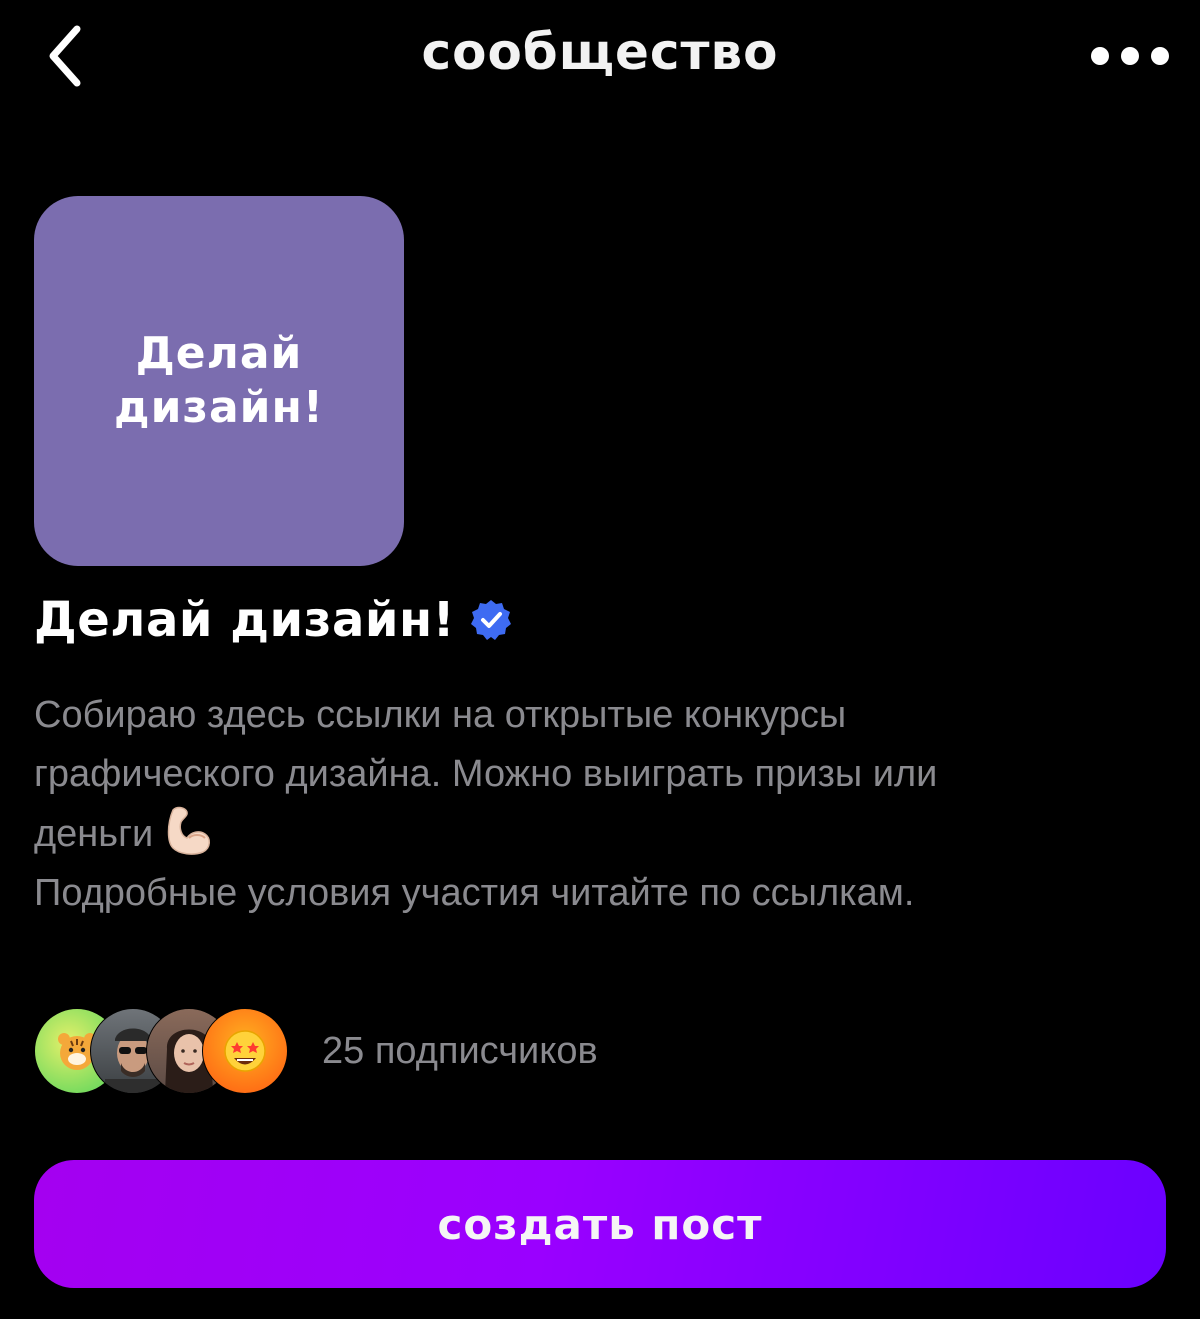 The height and width of the screenshot is (1319, 1200). What do you see at coordinates (316, 1051) in the screenshot?
I see `subscribers-row: 25 подписчиков` at bounding box center [316, 1051].